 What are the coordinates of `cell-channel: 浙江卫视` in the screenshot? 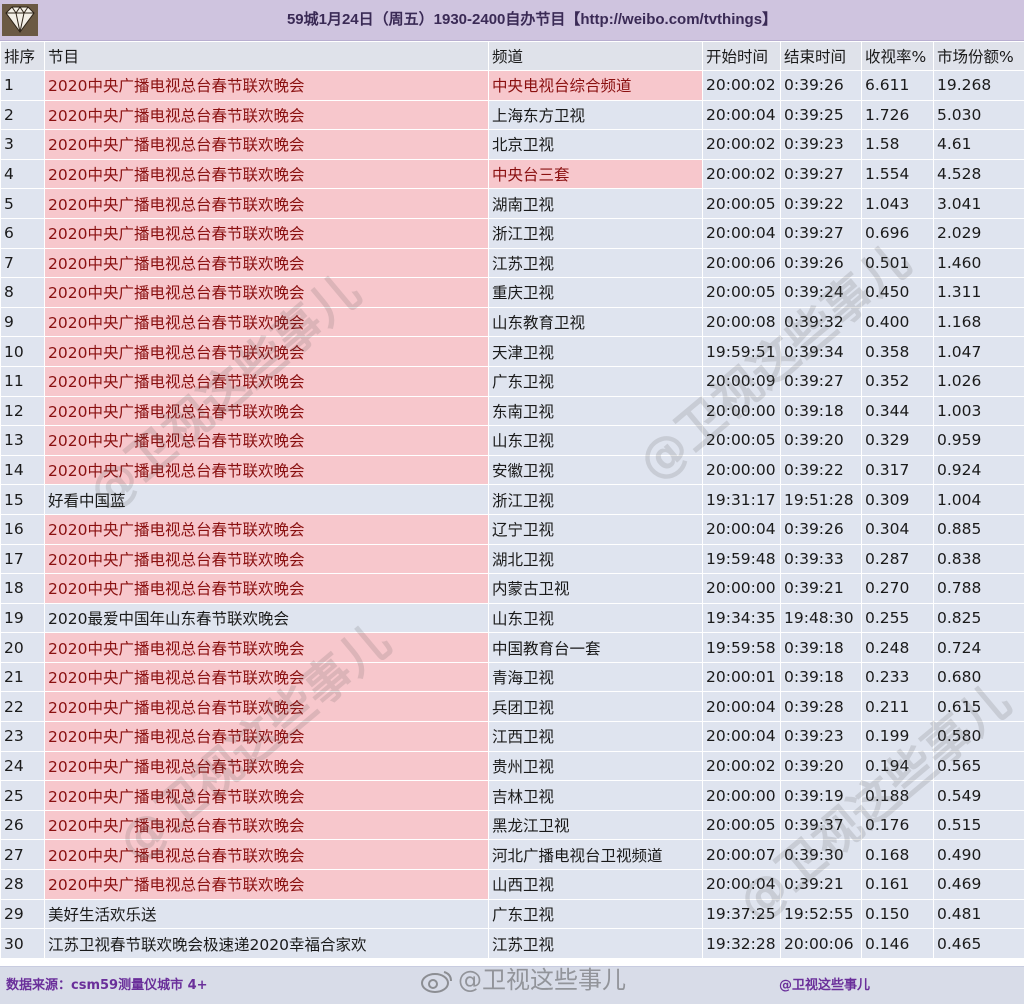 It's located at (596, 233).